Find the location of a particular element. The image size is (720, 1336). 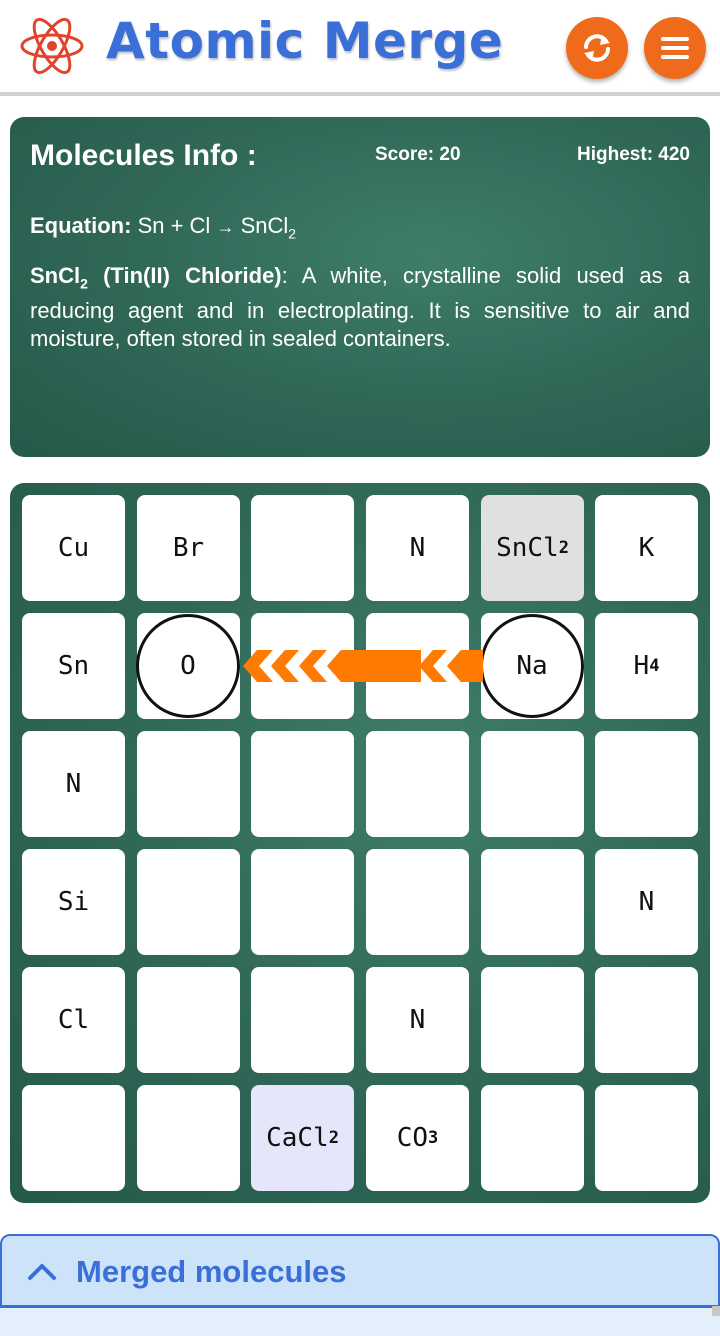

equation: Equation: Sn + Cl → SnCl2 is located at coordinates (163, 227).